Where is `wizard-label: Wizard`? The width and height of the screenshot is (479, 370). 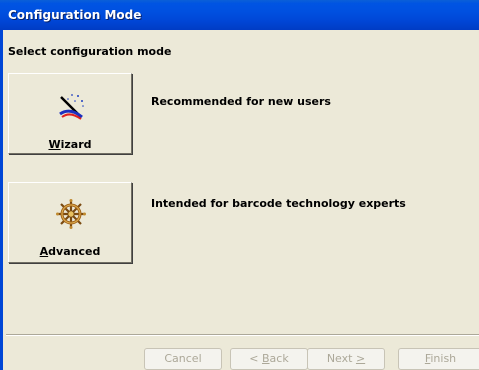 wizard-label: Wizard is located at coordinates (70, 144).